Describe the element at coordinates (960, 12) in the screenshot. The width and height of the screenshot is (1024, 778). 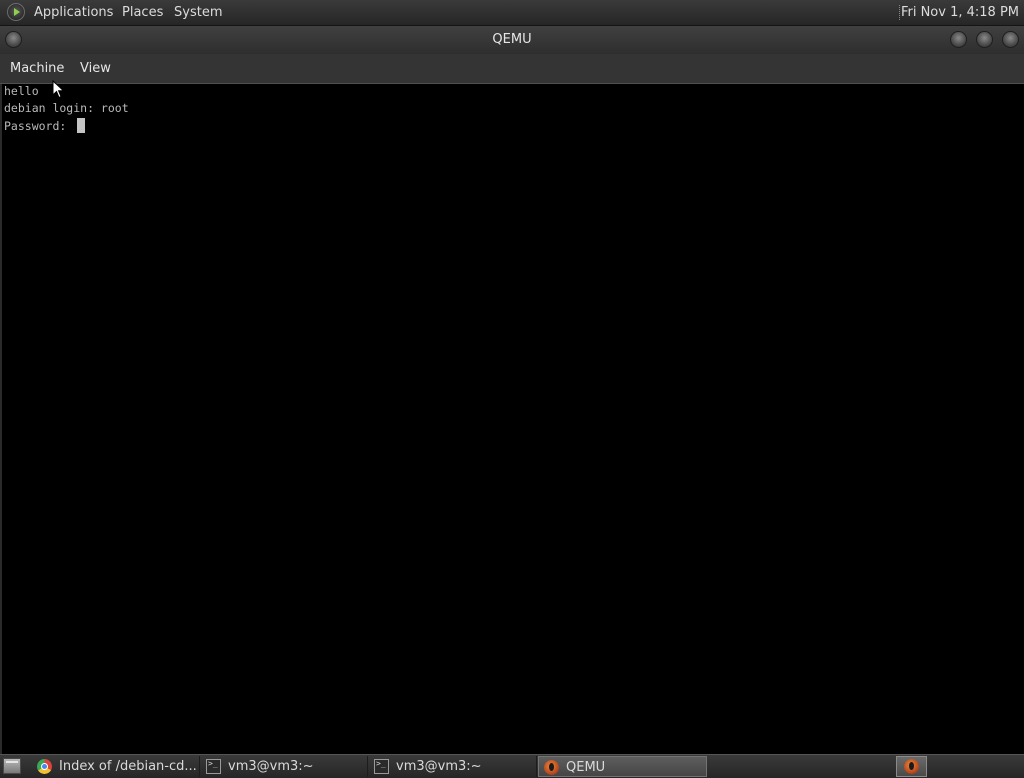
I see `panel-clock: Fri Nov 1, 4:18 PM` at that location.